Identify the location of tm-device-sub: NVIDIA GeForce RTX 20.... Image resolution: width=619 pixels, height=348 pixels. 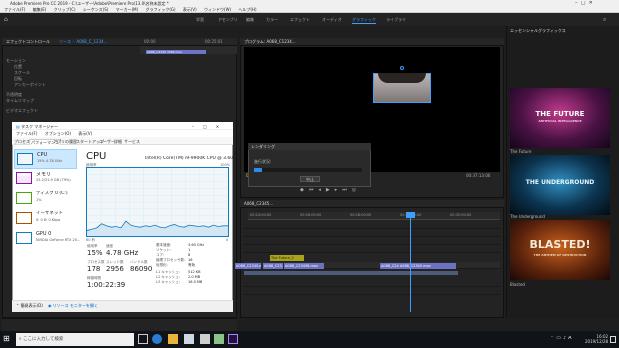
(58, 240).